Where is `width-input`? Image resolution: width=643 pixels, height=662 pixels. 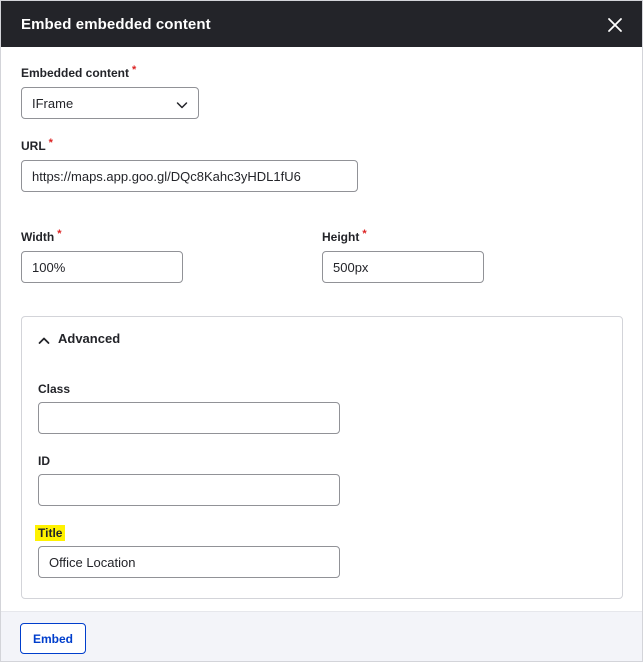
width-input is located at coordinates (102, 267).